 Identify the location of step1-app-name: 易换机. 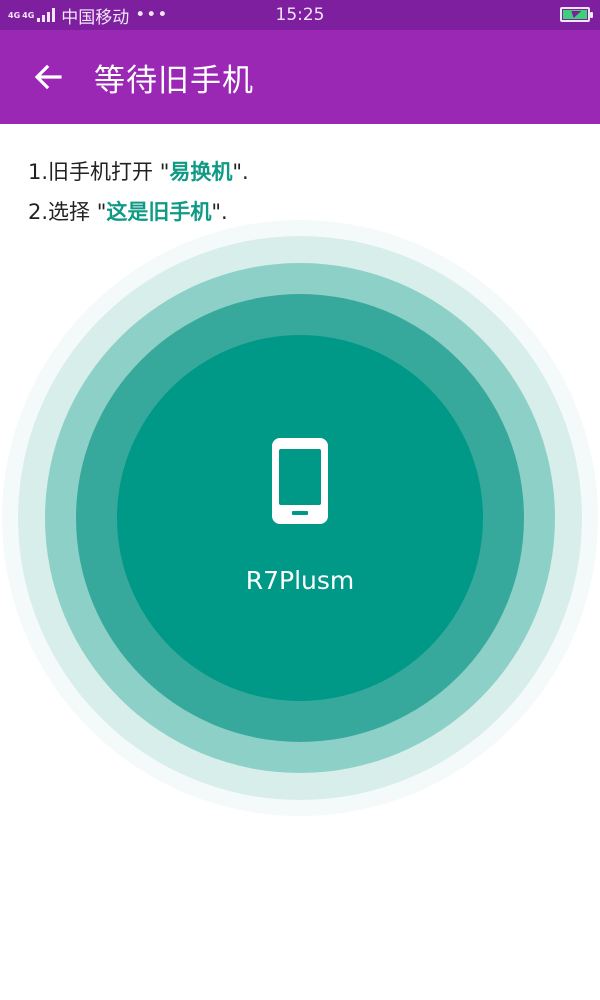
(201, 172).